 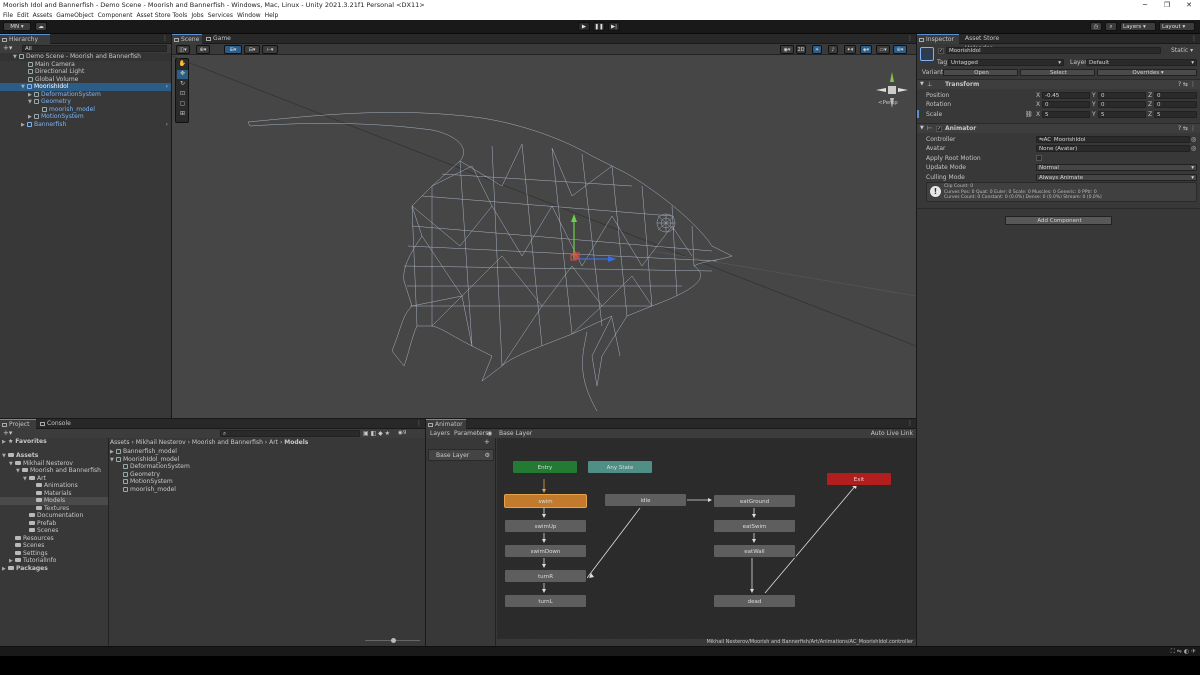 What do you see at coordinates (36, 494) in the screenshot?
I see `folder-materials: Materials` at bounding box center [36, 494].